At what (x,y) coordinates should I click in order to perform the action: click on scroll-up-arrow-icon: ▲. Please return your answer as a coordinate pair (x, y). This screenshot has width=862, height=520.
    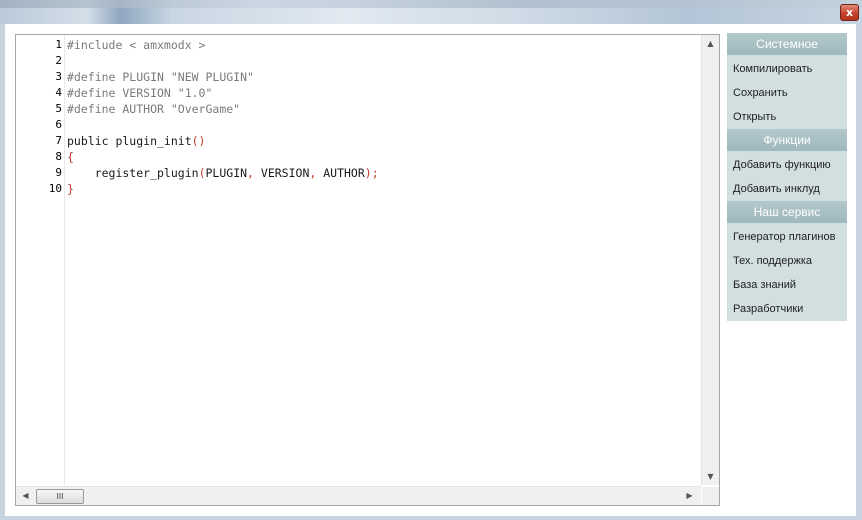
    Looking at the image, I should click on (710, 43).